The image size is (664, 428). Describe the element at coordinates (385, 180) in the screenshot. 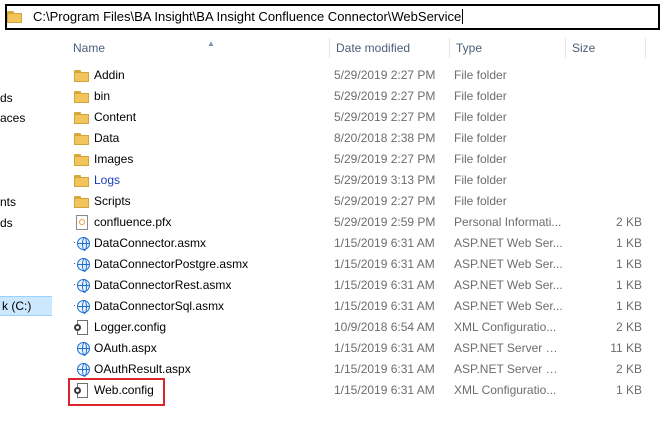

I see `file-date-modified: 5/29/2019 3:13 PM` at that location.